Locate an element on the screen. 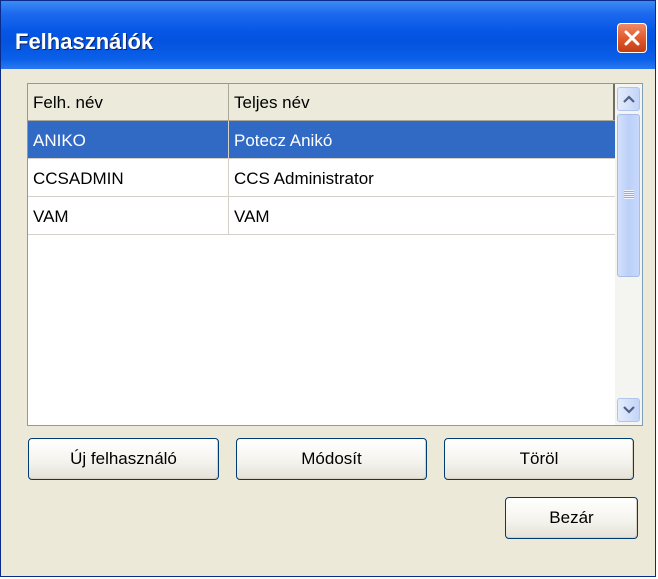 The width and height of the screenshot is (658, 579). table-row: ANIKO Potecz Anikó is located at coordinates (321, 140).